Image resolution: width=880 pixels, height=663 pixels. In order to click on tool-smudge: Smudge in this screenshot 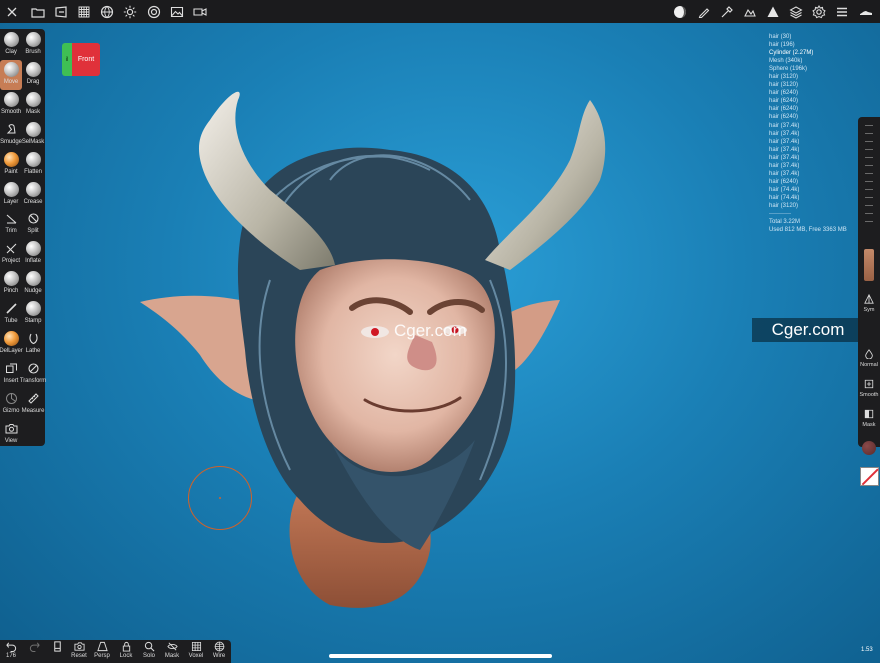, I will do `click(11, 135)`.